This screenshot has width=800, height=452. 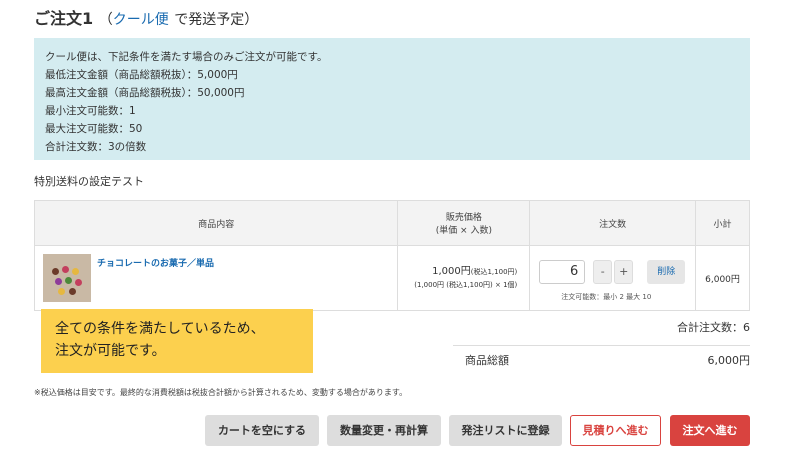 What do you see at coordinates (606, 297) in the screenshot?
I see `quantity-limit-note: 注文可能数：最小 2 最大 10` at bounding box center [606, 297].